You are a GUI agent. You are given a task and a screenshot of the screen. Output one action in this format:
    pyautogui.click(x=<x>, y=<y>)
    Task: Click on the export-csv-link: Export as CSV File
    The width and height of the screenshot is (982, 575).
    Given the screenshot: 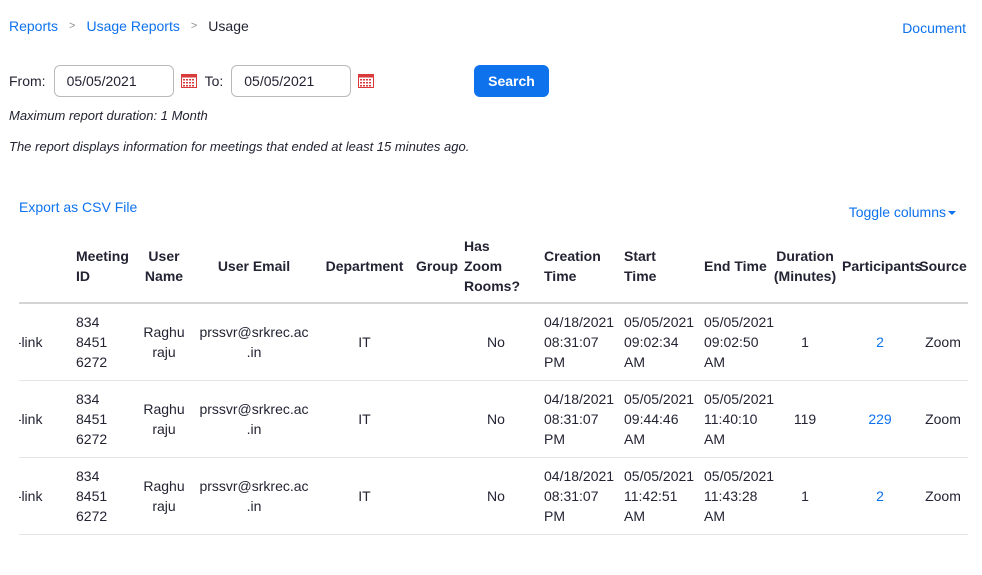 What is the action you would take?
    pyautogui.click(x=78, y=207)
    